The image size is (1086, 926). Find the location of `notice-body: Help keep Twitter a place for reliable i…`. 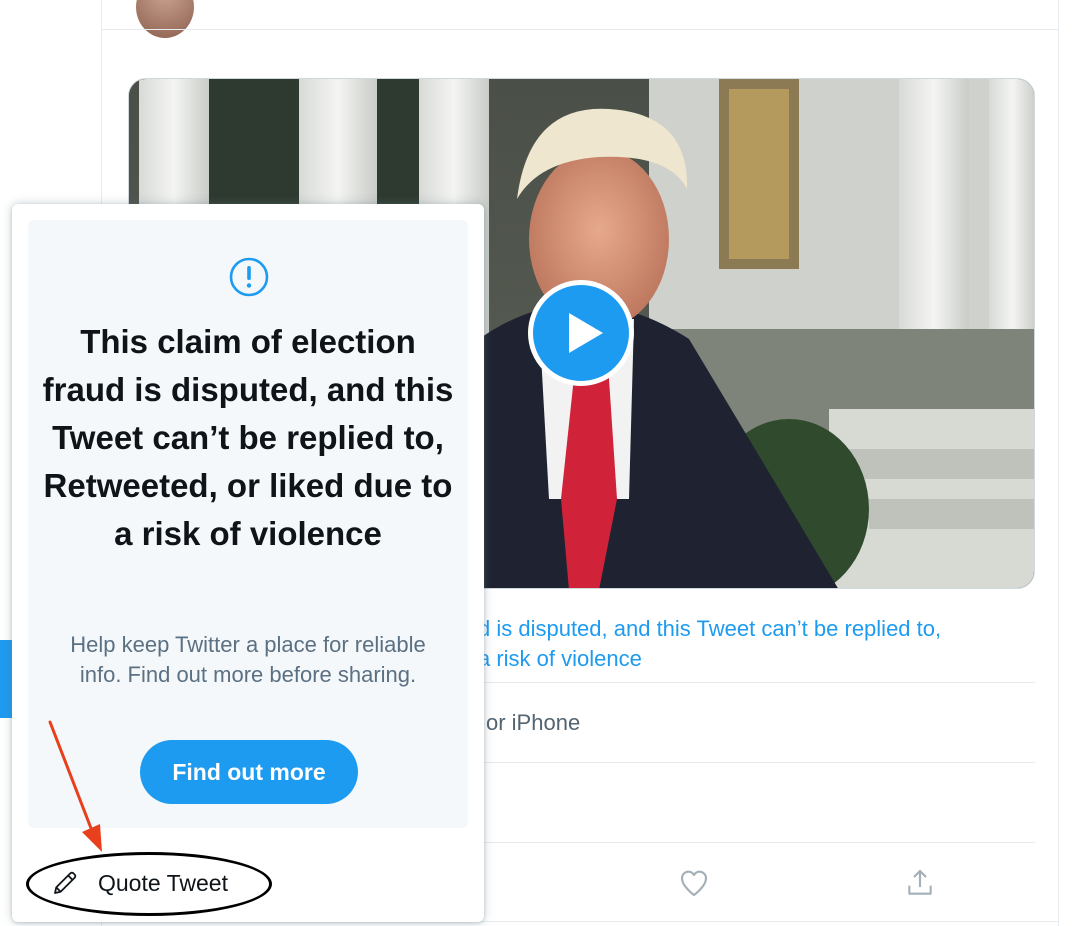

notice-body: Help keep Twitter a place for reliable i… is located at coordinates (248, 659).